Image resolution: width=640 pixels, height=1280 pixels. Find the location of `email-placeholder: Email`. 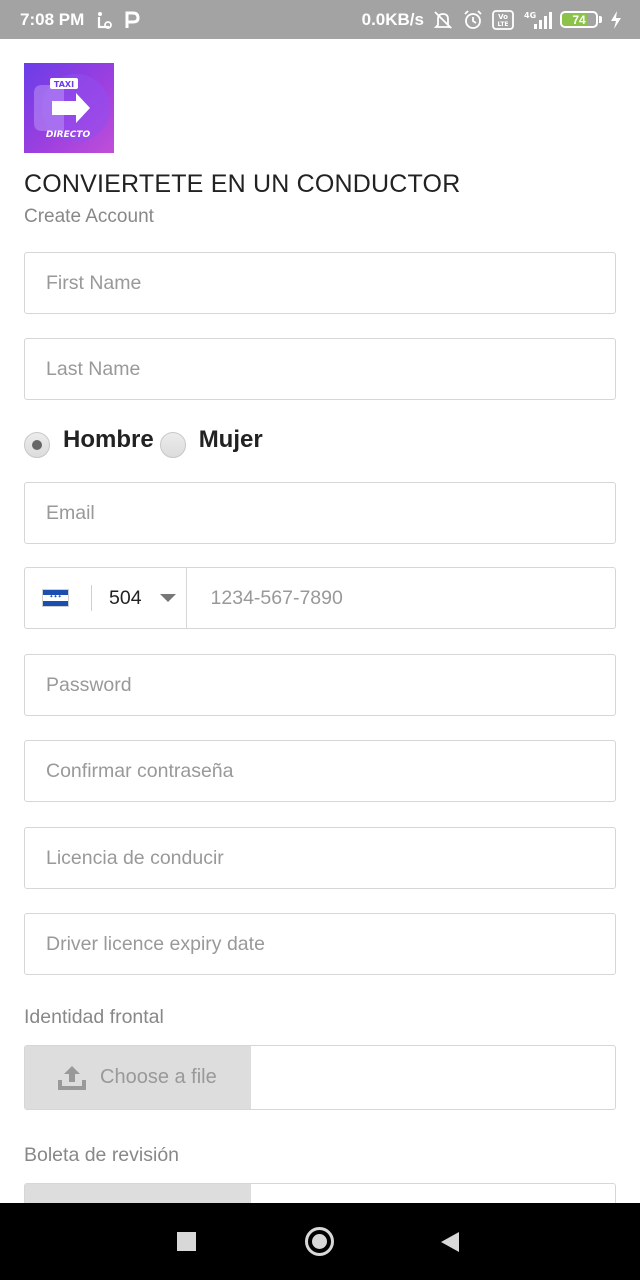

email-placeholder: Email is located at coordinates (70, 512).